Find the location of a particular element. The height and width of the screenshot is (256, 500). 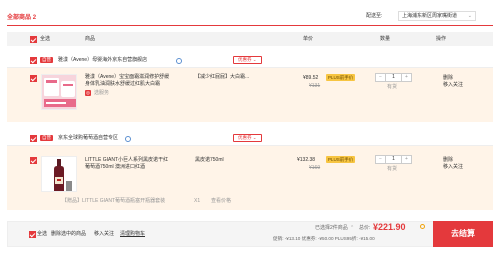

column-select-all: 全选 is located at coordinates (45, 39).